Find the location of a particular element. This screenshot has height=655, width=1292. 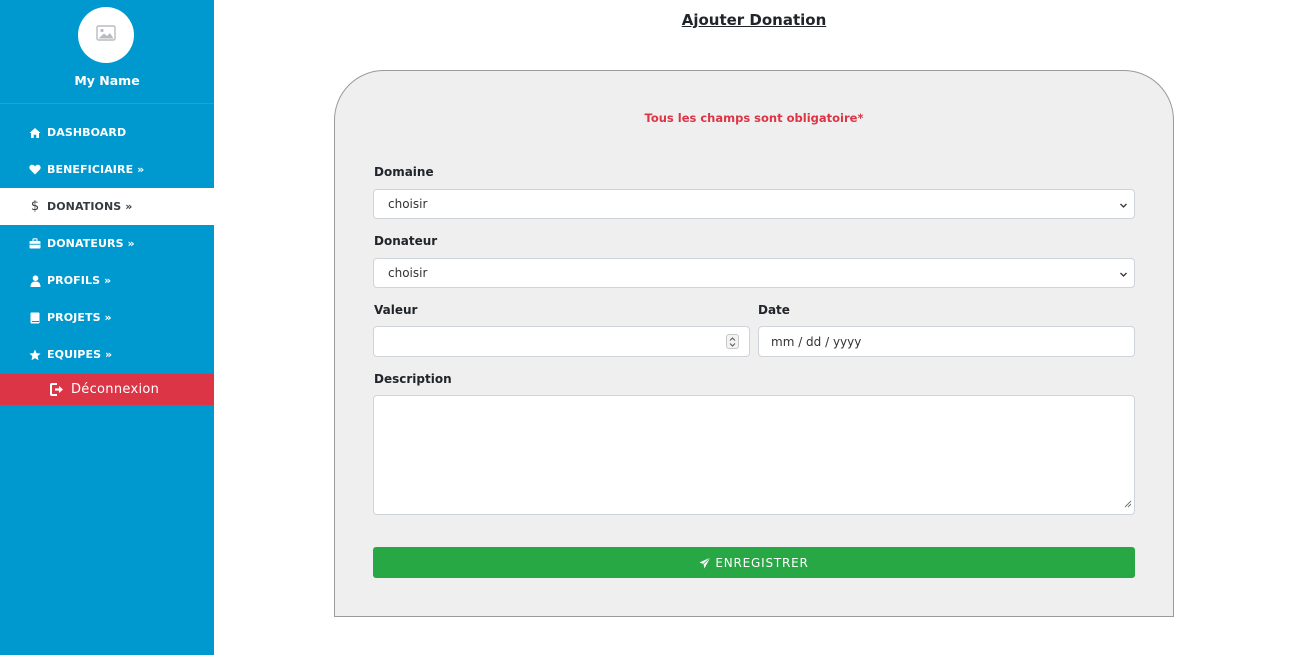

heart-icon is located at coordinates (35, 170).